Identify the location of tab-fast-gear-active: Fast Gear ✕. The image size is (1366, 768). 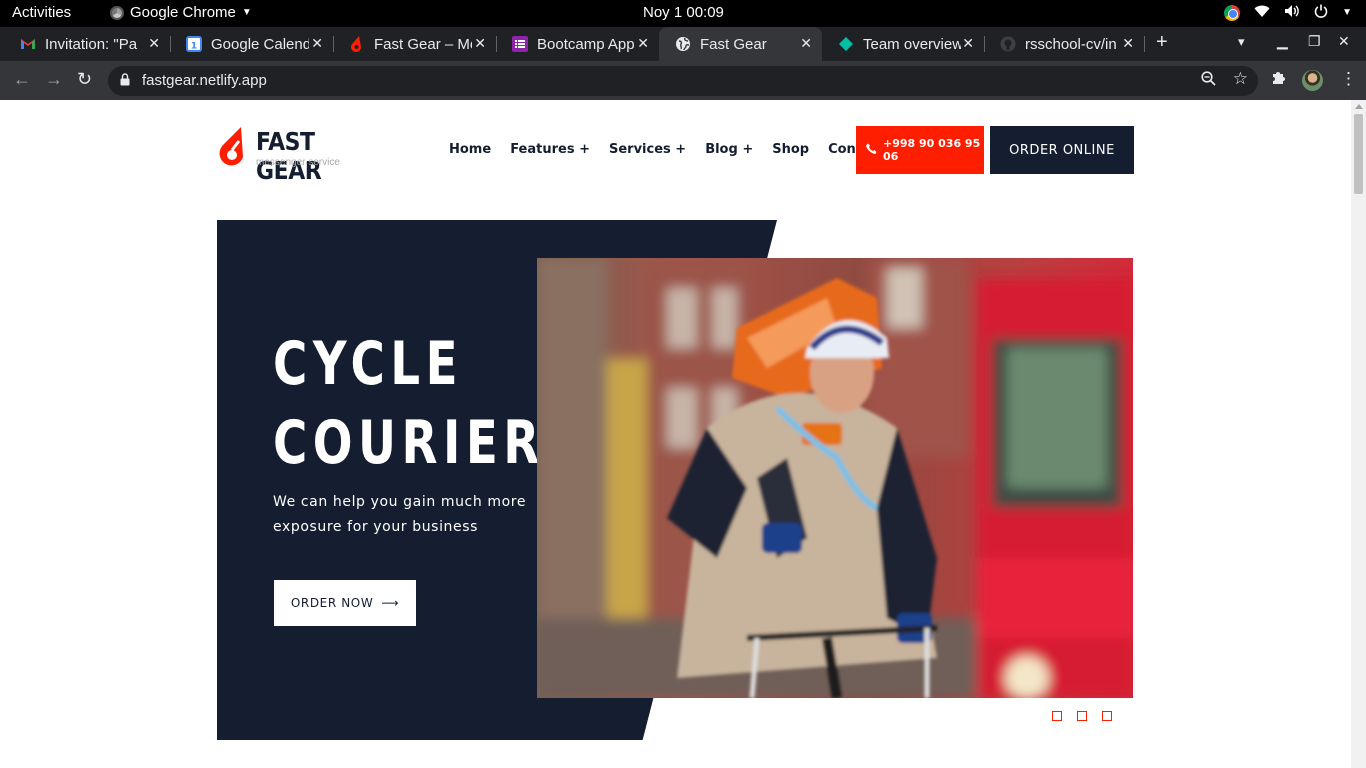
(740, 44).